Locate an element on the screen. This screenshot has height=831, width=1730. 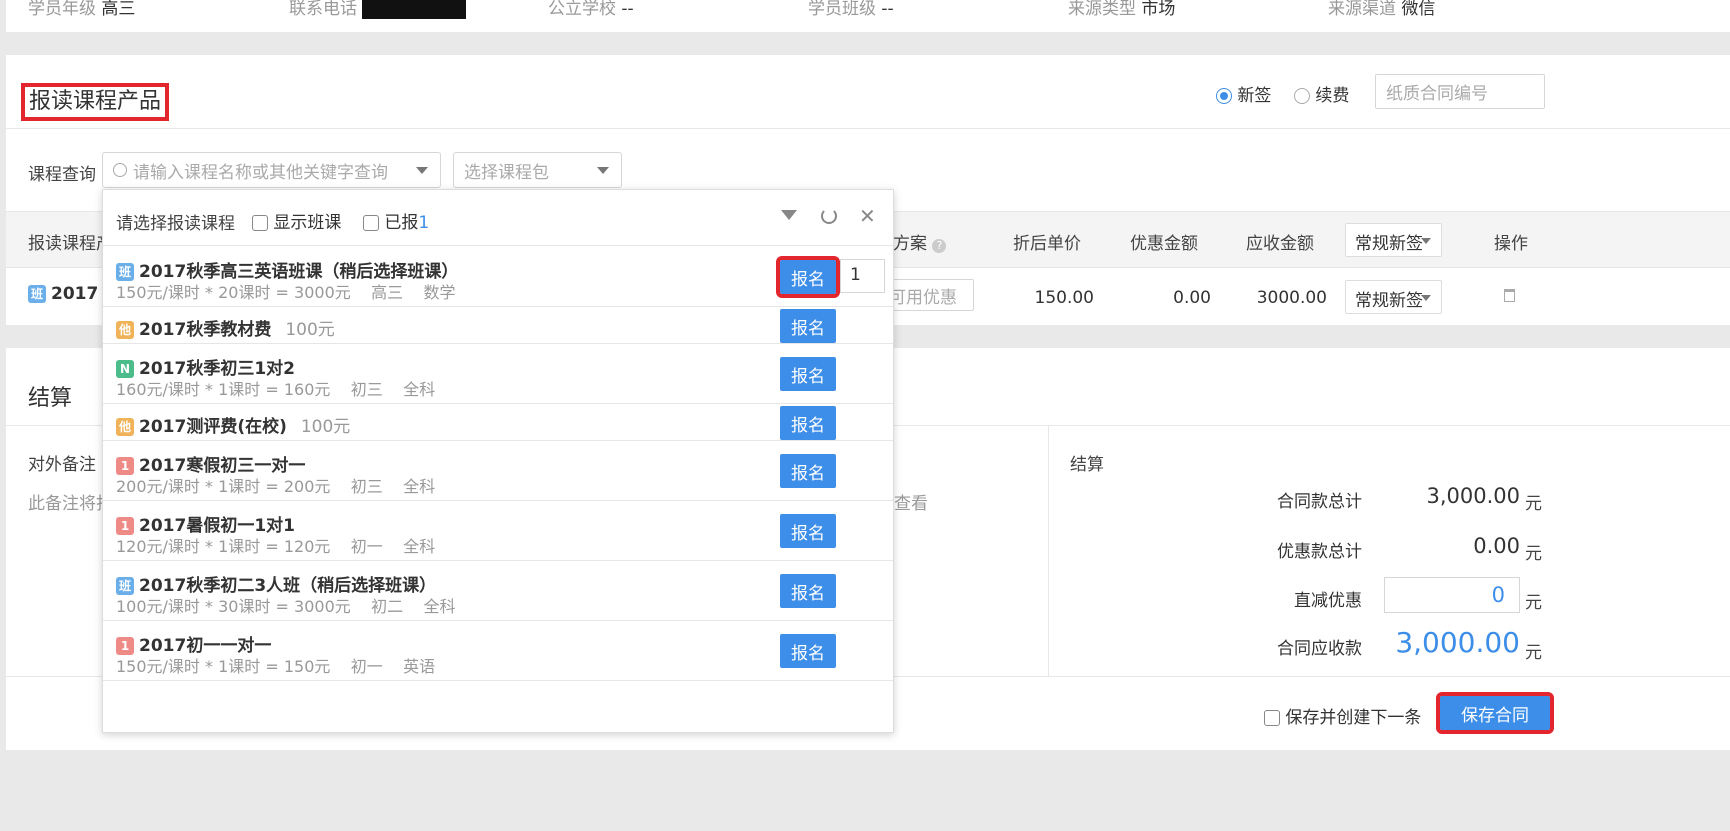
course-list-item: N 2017秋季初三1对2 160元/课时 * 1课时 = 160元 初三 全科 报名 is located at coordinates (498, 374).